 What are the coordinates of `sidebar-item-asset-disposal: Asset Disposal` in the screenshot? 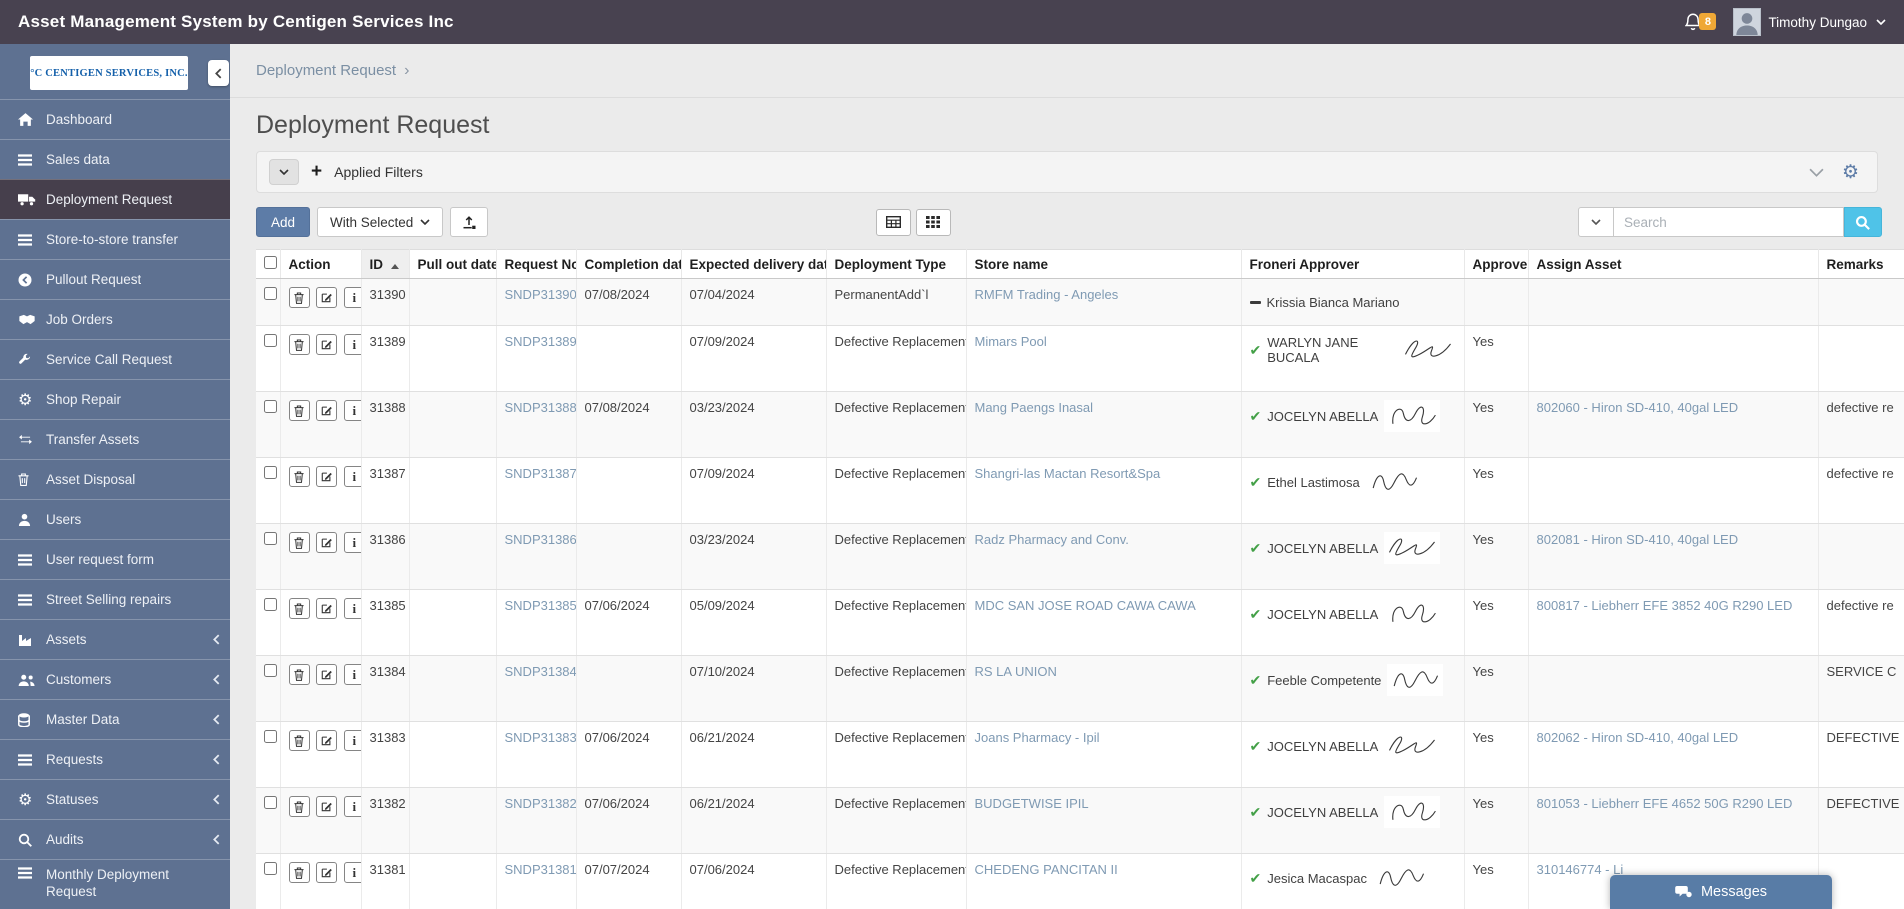 It's located at (115, 479).